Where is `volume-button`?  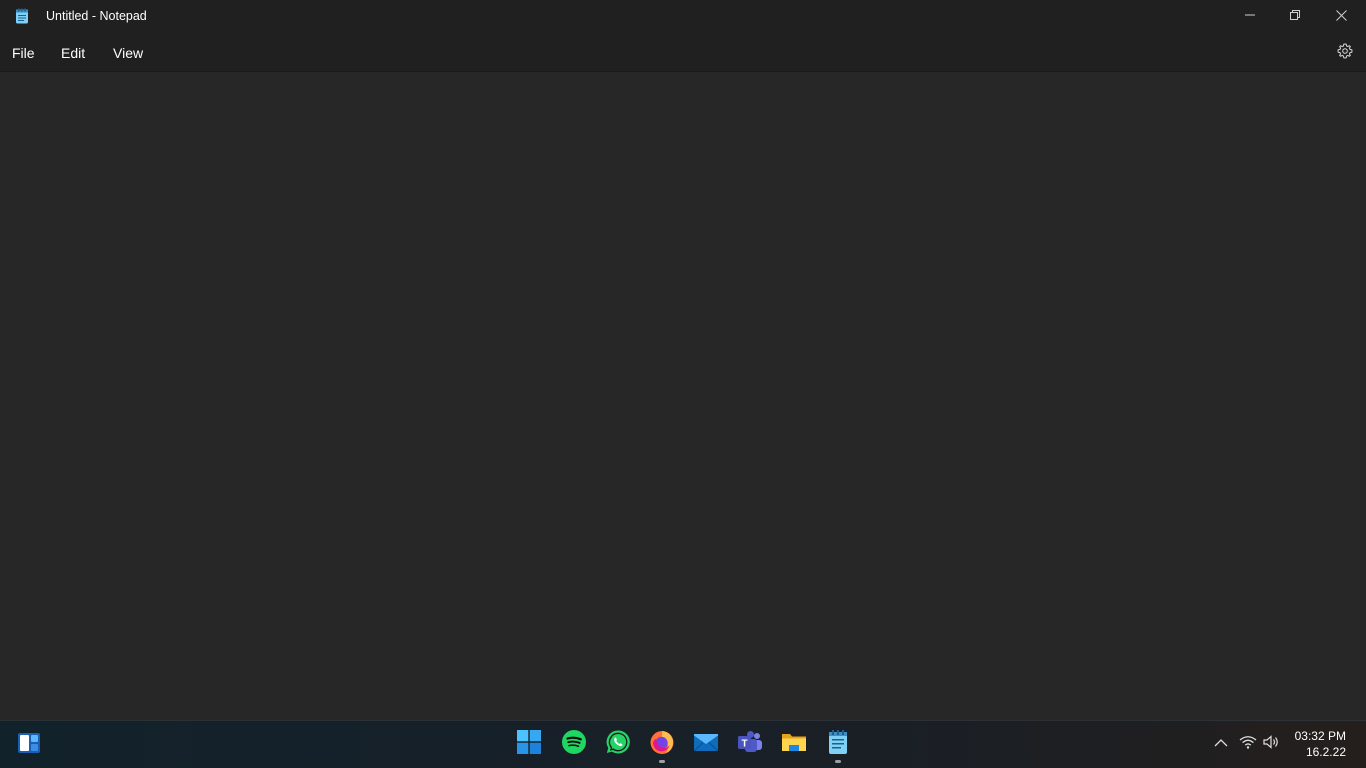 volume-button is located at coordinates (1272, 744).